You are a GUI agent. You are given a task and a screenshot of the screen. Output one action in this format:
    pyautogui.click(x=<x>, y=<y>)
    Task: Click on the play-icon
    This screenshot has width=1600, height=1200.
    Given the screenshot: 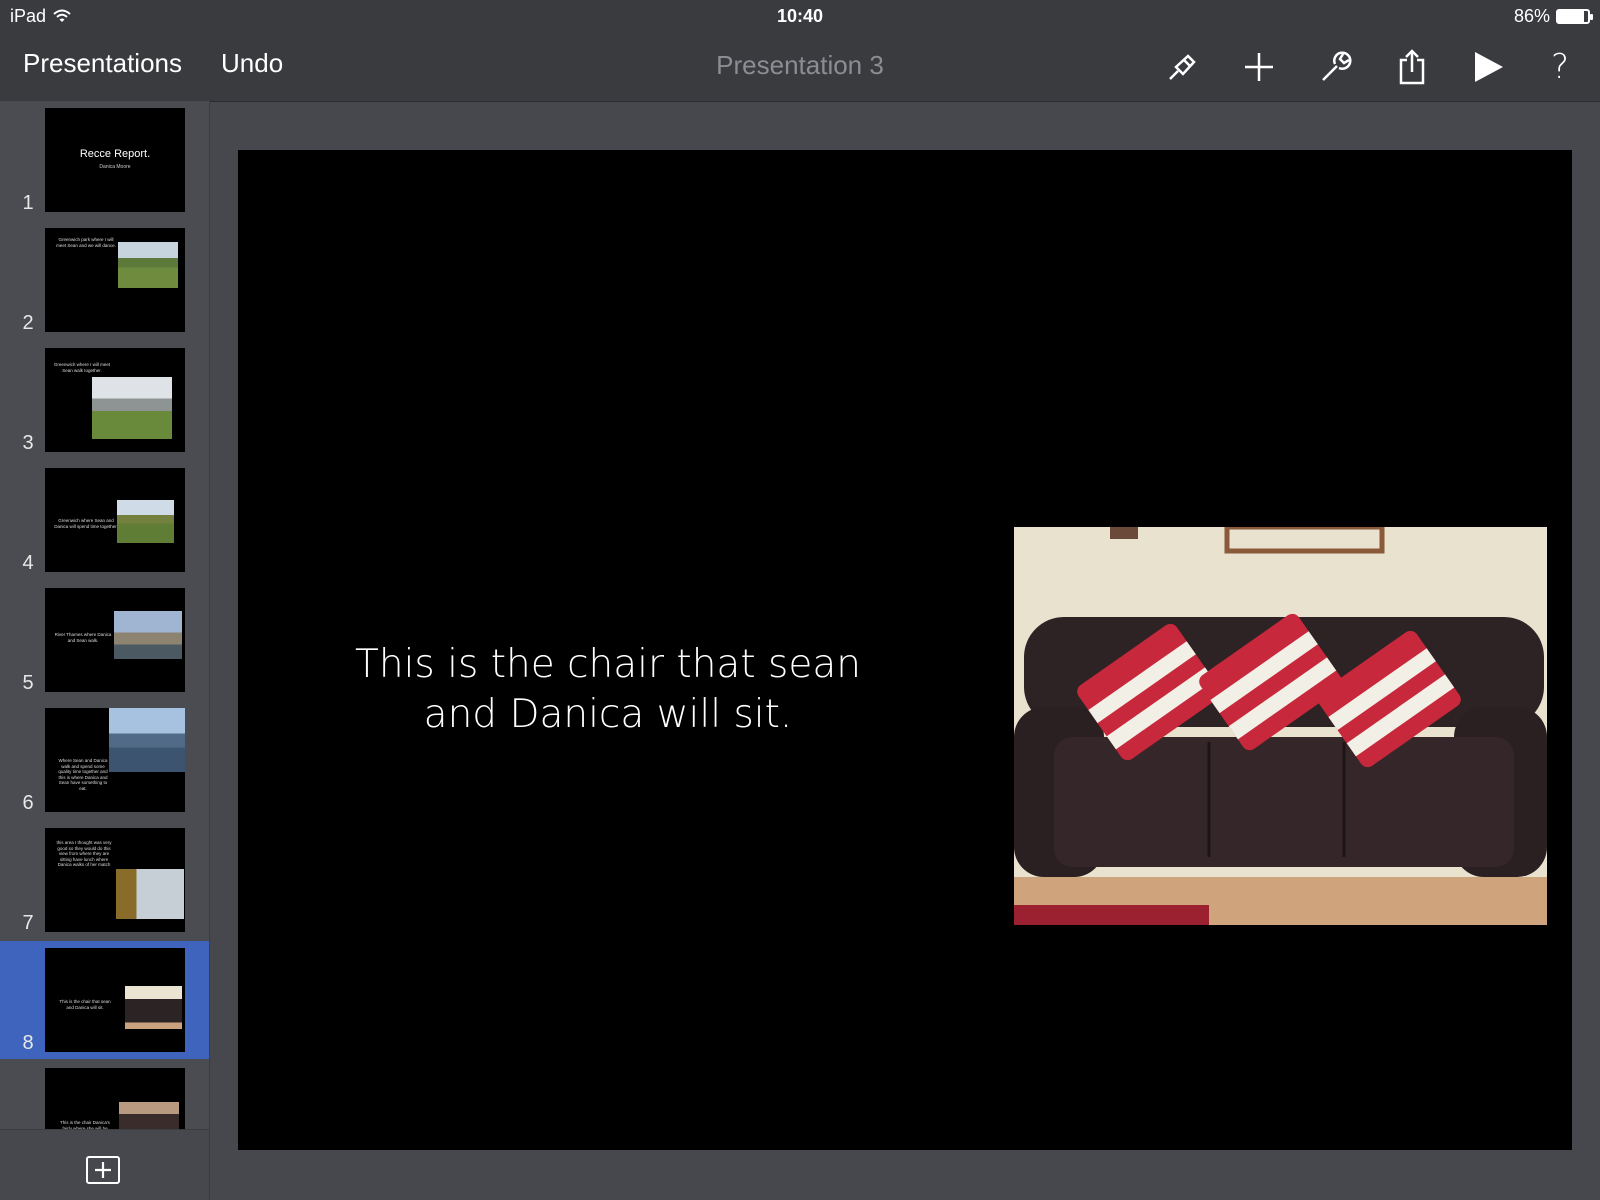 What is the action you would take?
    pyautogui.click(x=1488, y=67)
    